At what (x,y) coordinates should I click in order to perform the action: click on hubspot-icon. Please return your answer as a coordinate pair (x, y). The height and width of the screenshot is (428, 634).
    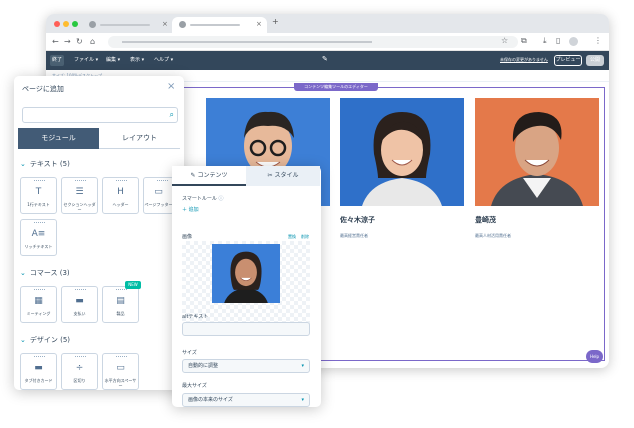
    Looking at the image, I should click on (182, 24).